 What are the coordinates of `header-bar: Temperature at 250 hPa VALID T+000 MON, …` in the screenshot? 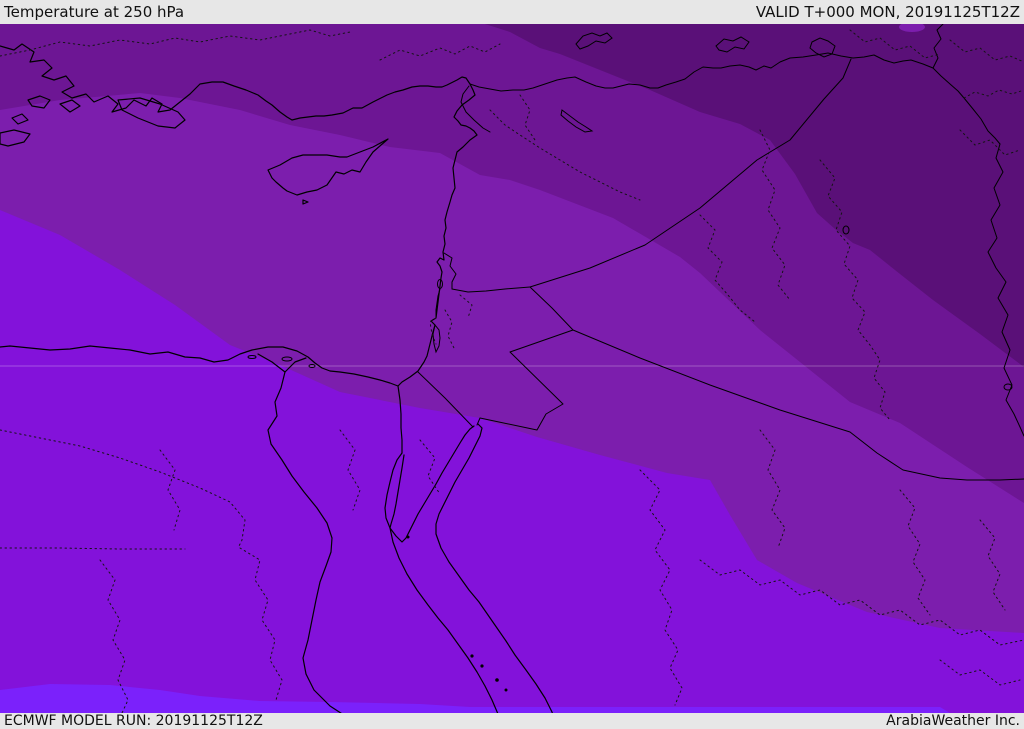 It's located at (512, 12).